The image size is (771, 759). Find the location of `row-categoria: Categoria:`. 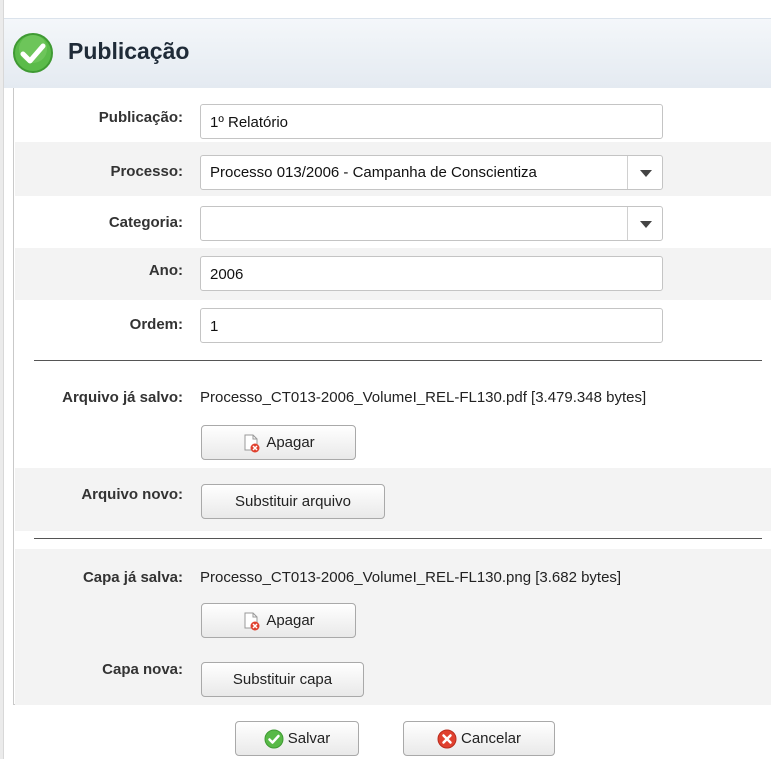

row-categoria: Categoria: is located at coordinates (393, 222).